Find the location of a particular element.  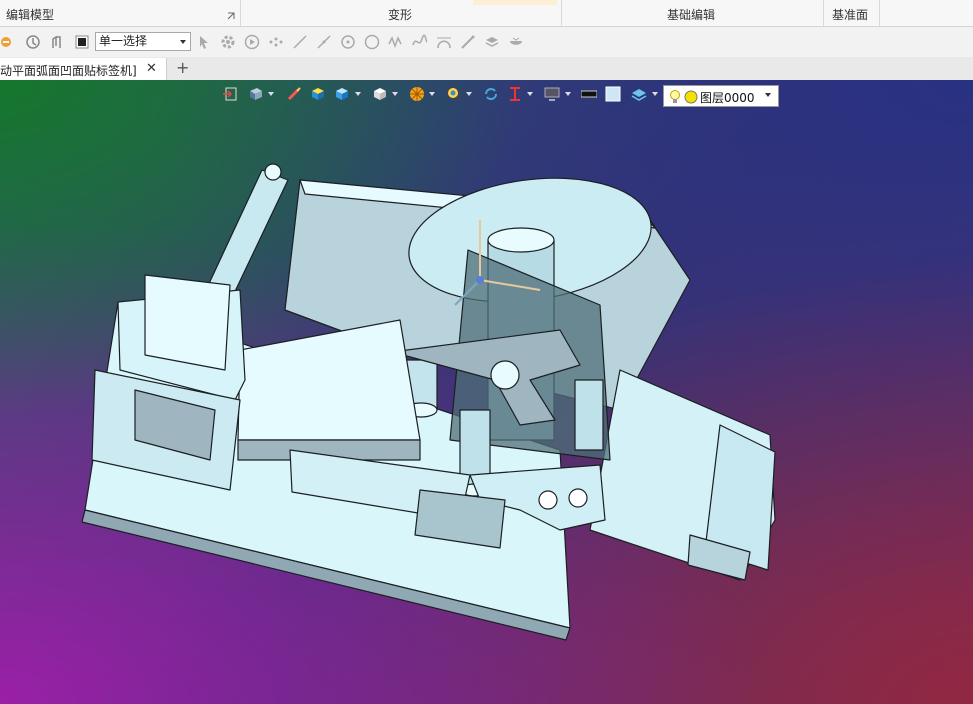

close-icon: ✕ is located at coordinates (151, 68).